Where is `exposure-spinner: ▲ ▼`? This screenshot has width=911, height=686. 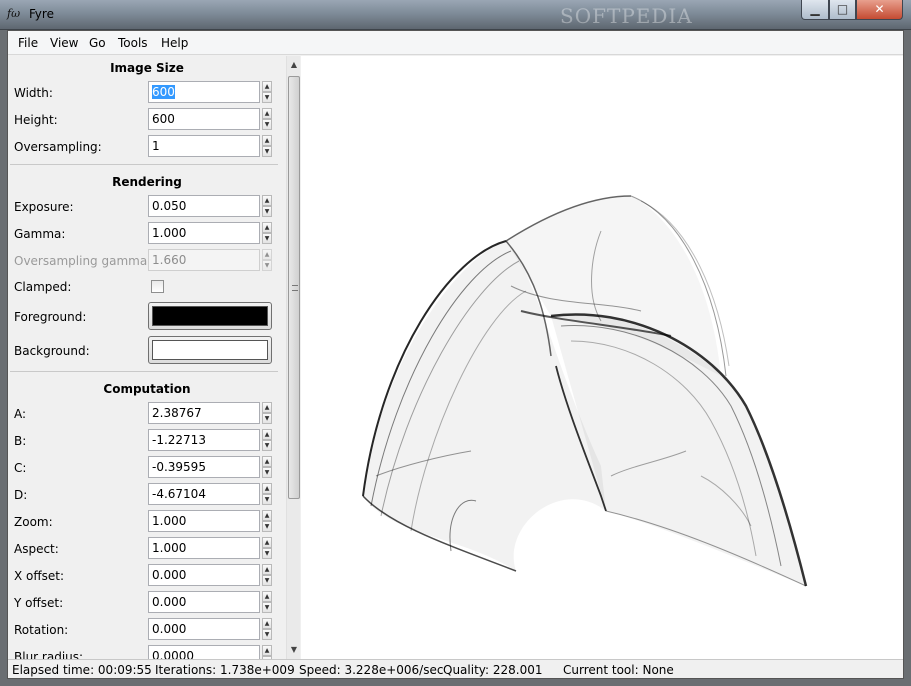
exposure-spinner: ▲ ▼ is located at coordinates (267, 206).